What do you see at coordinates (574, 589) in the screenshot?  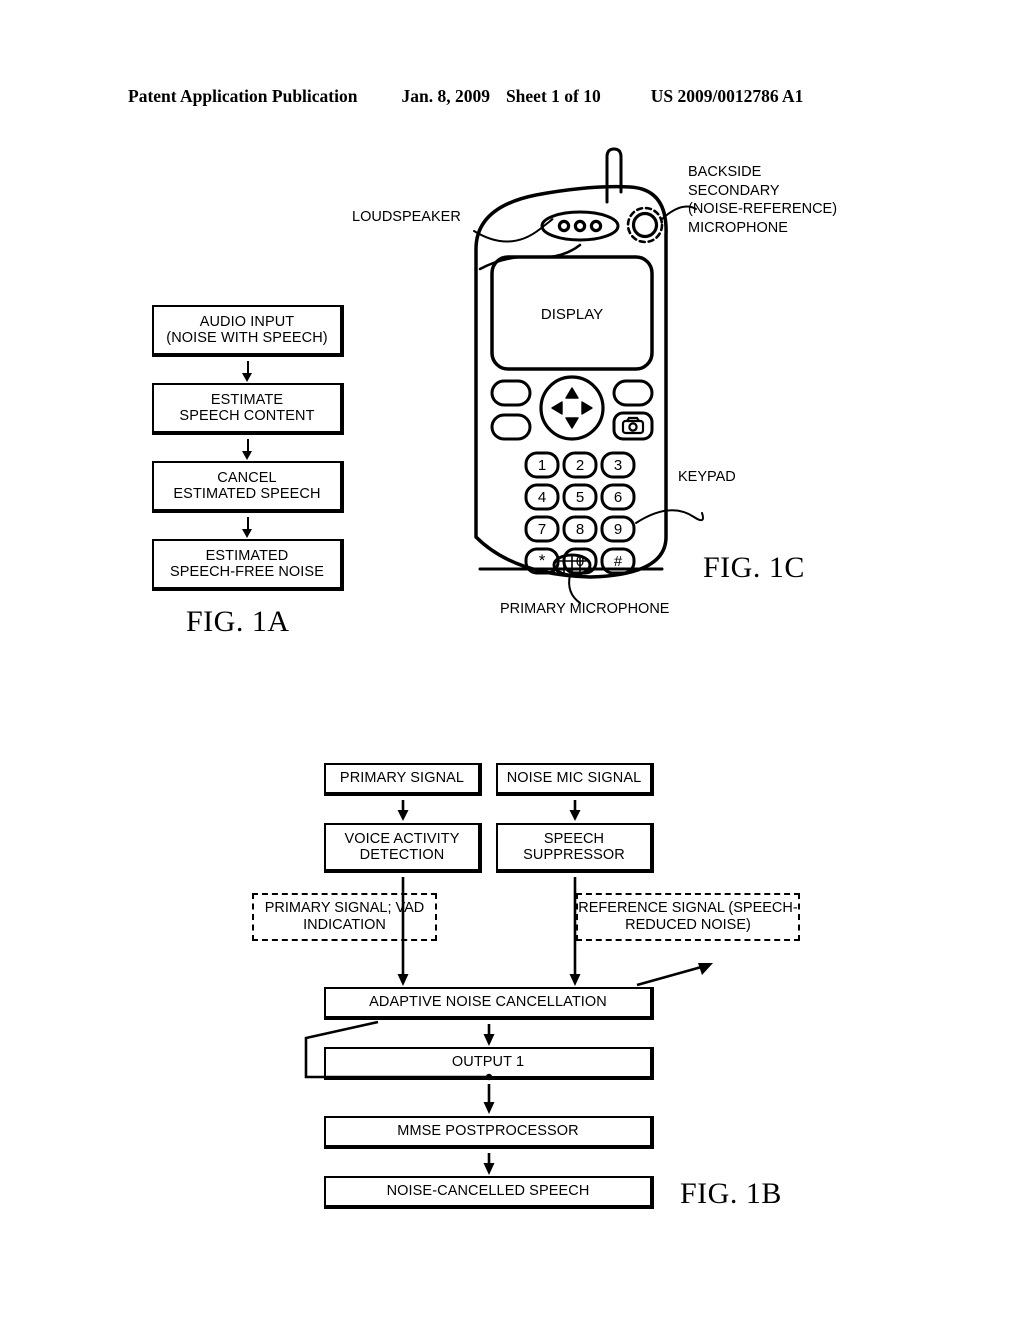 I see `leader-line-primary-mic` at bounding box center [574, 589].